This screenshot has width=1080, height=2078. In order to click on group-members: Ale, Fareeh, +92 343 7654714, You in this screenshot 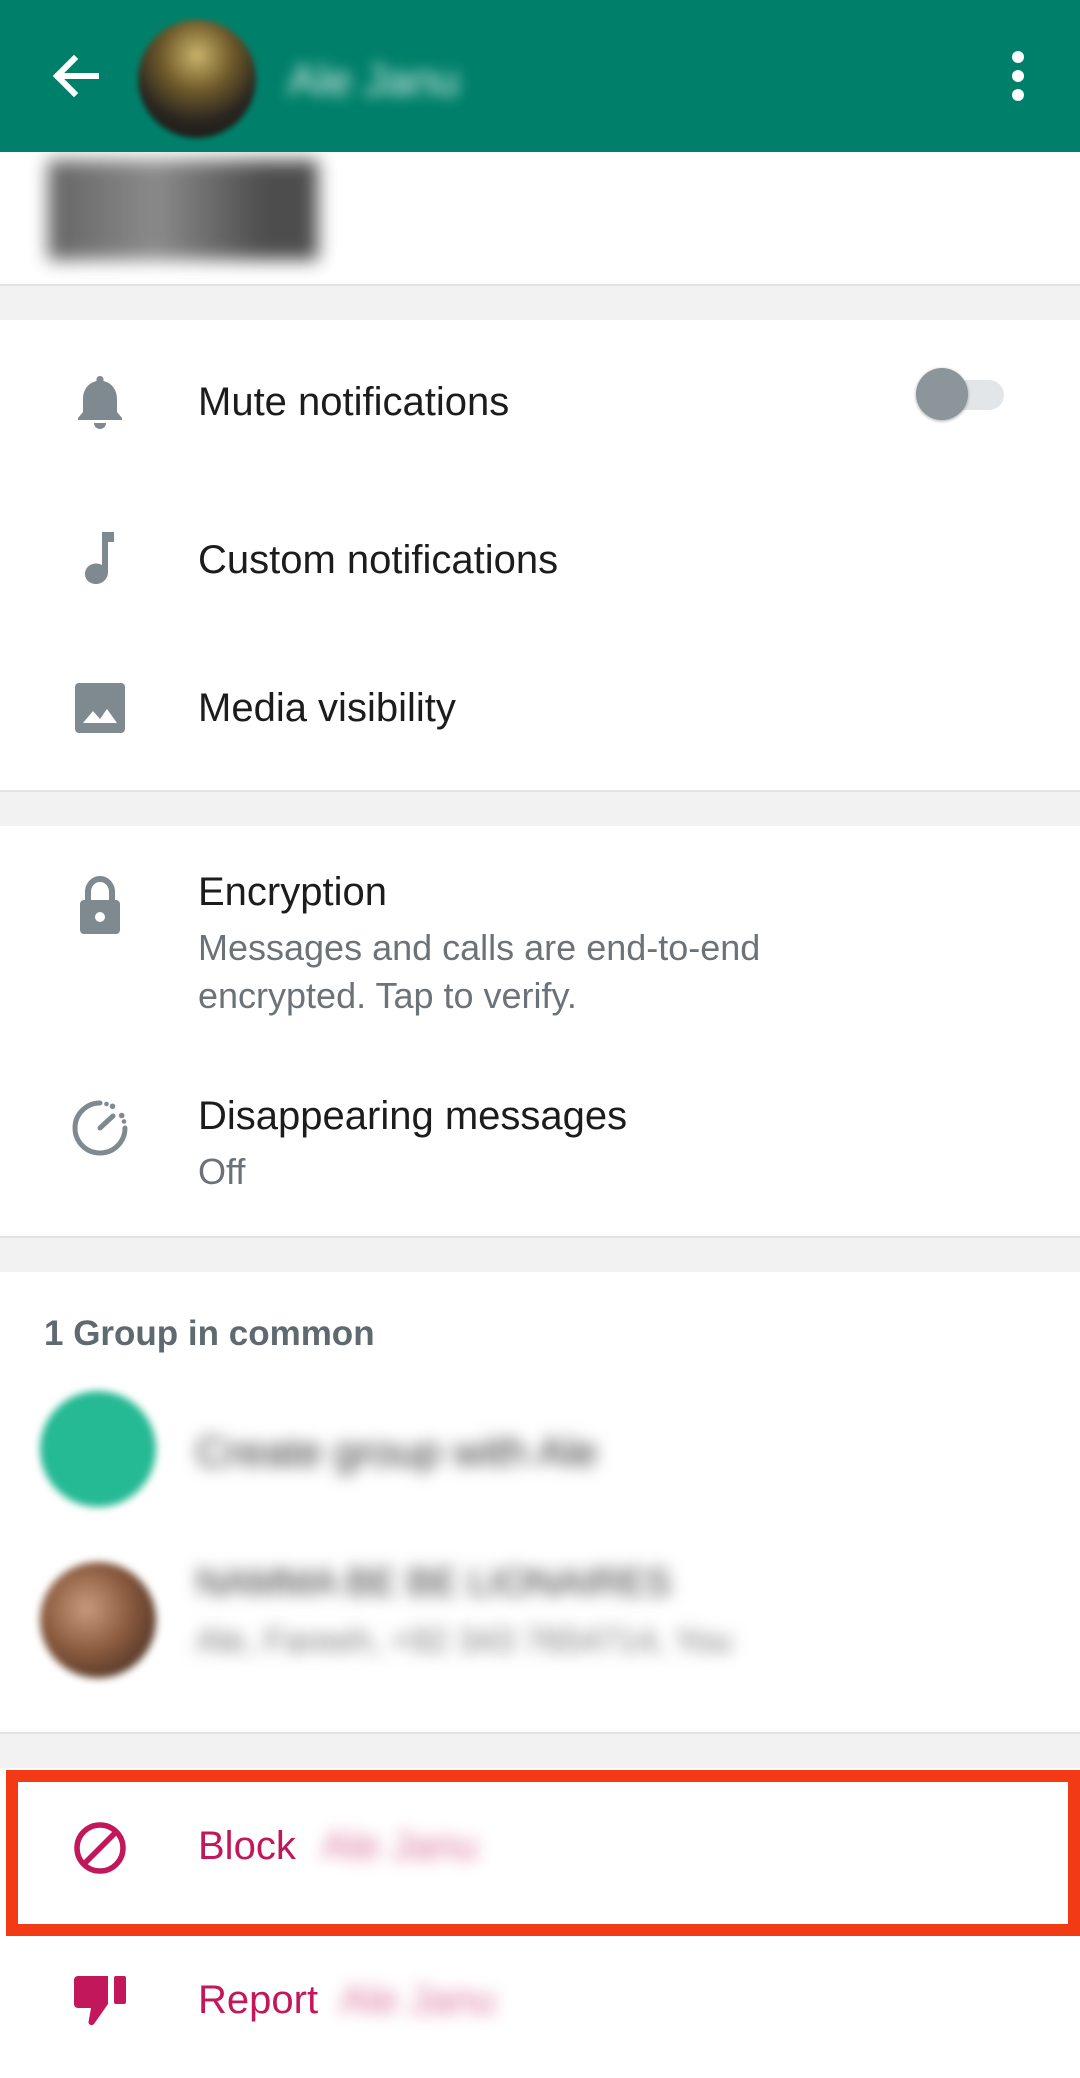, I will do `click(464, 1641)`.